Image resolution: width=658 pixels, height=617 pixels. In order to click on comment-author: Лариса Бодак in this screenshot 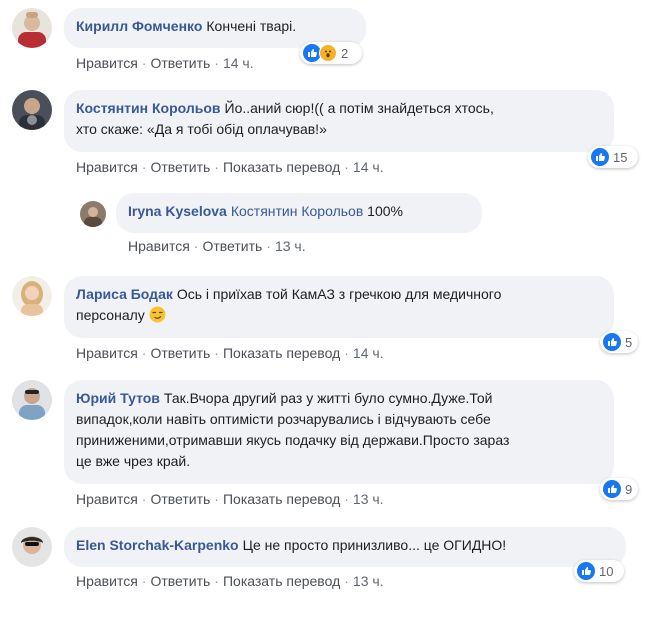, I will do `click(124, 294)`.